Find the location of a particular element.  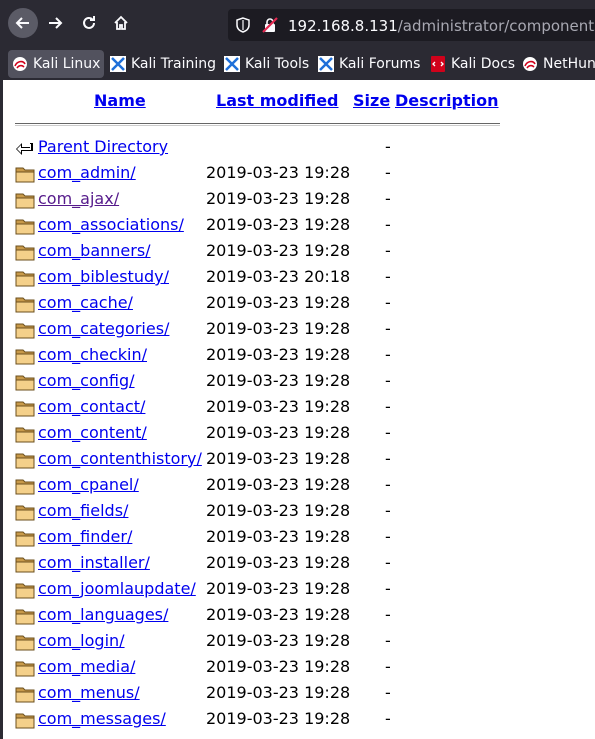

column-header-last-modified: Last modified is located at coordinates (277, 100).